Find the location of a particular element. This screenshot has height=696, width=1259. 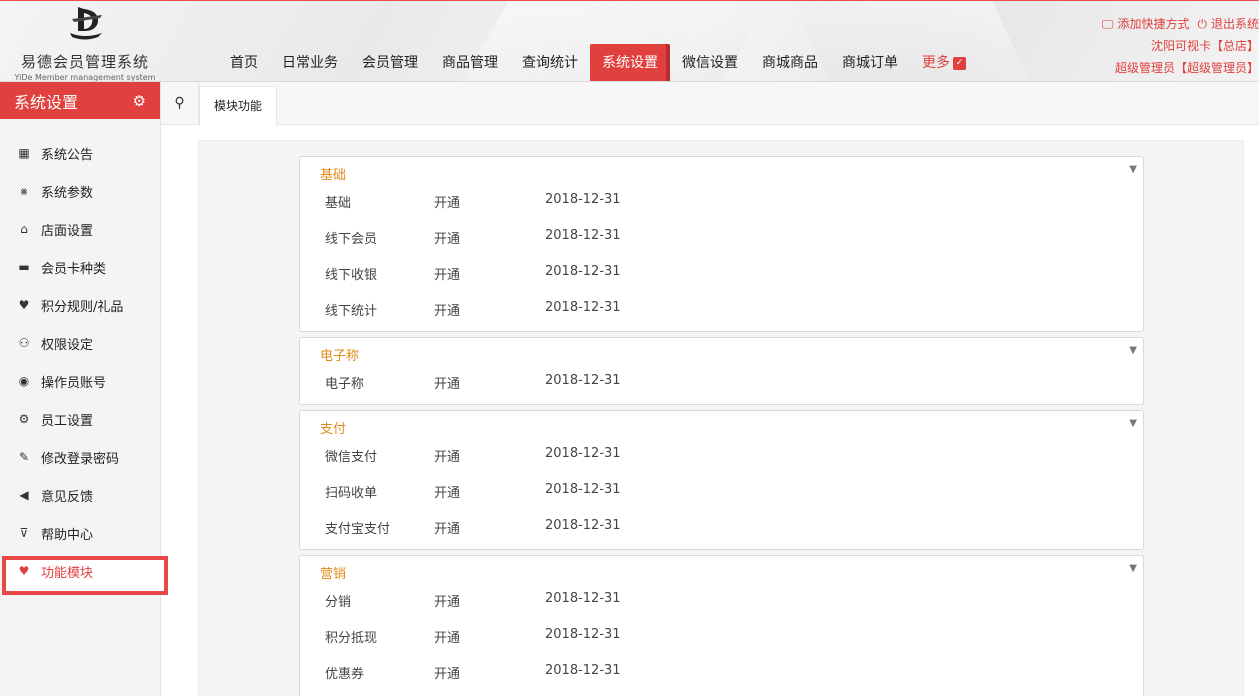

sidebar-item-store: ⌂ 店面设置 is located at coordinates (80, 229).